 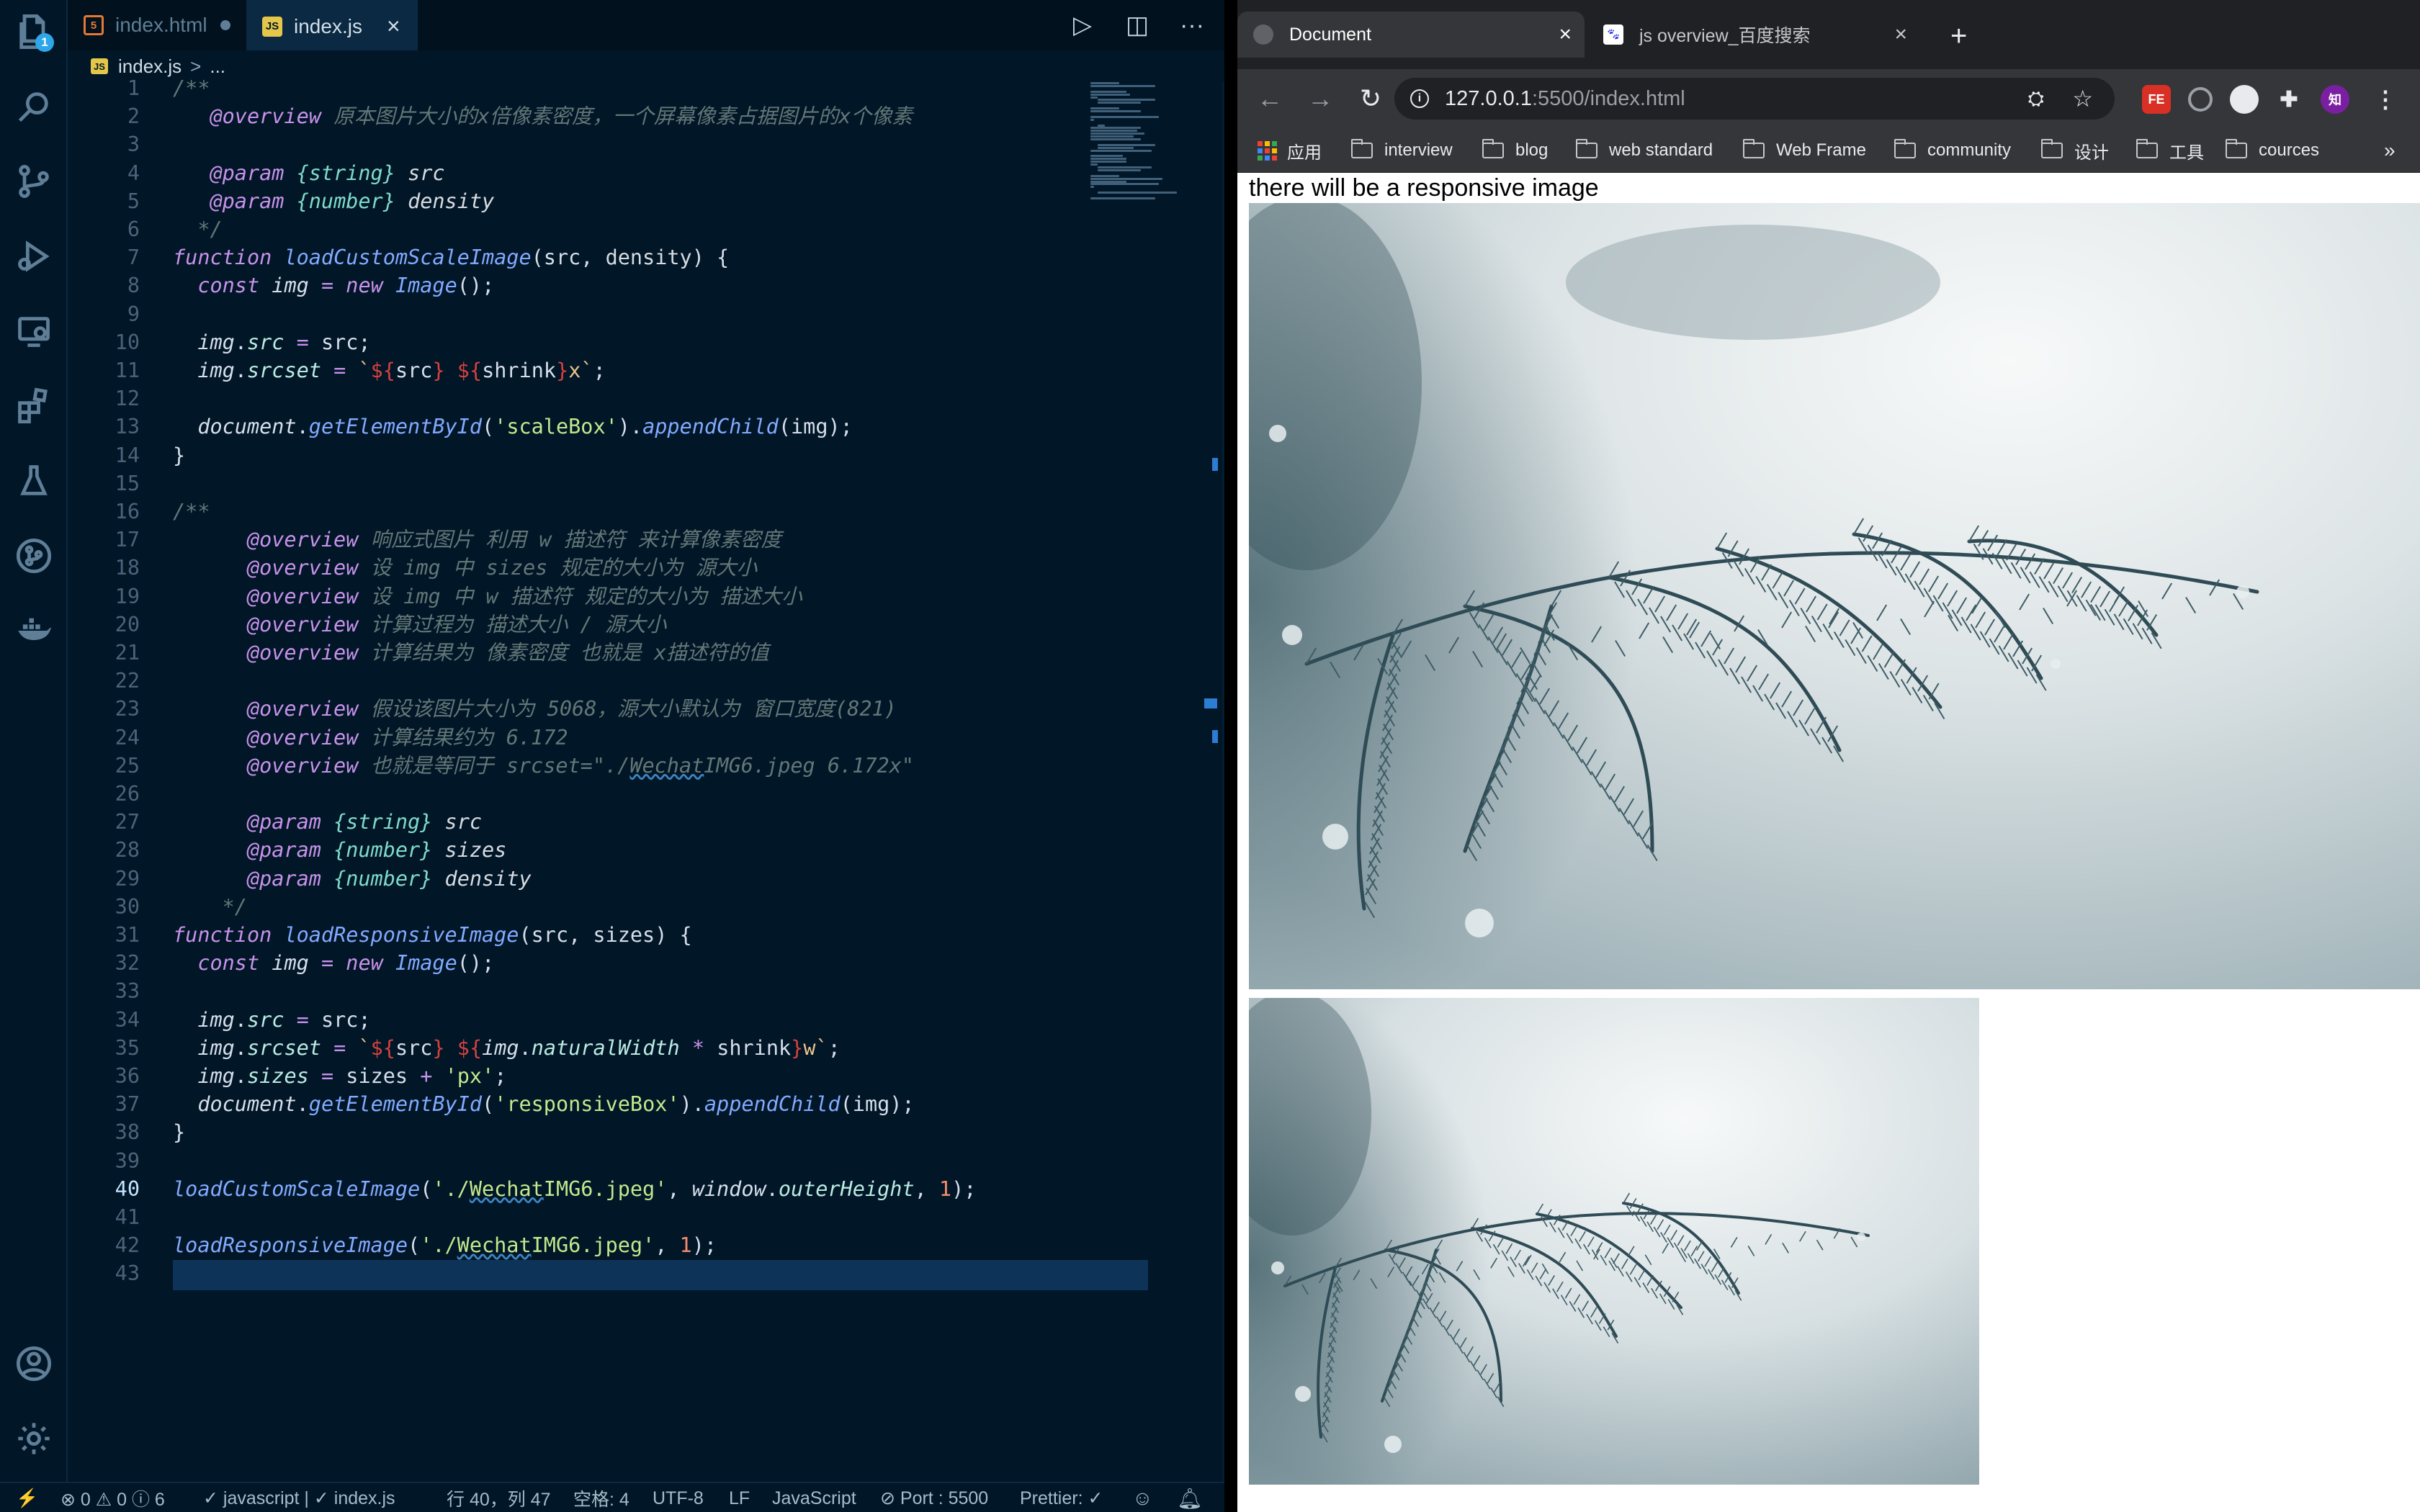 What do you see at coordinates (572, 1274) in the screenshot?
I see `code-line: 43` at bounding box center [572, 1274].